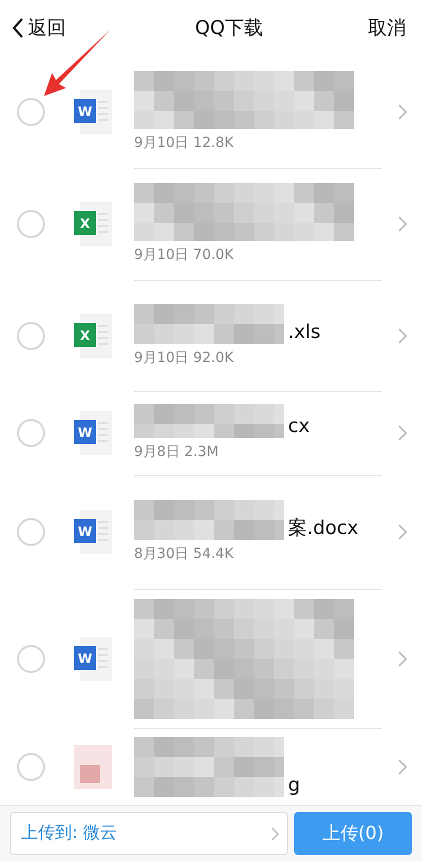 Image resolution: width=422 pixels, height=861 pixels. I want to click on destination-selector: 上传到: 微云, so click(149, 833).